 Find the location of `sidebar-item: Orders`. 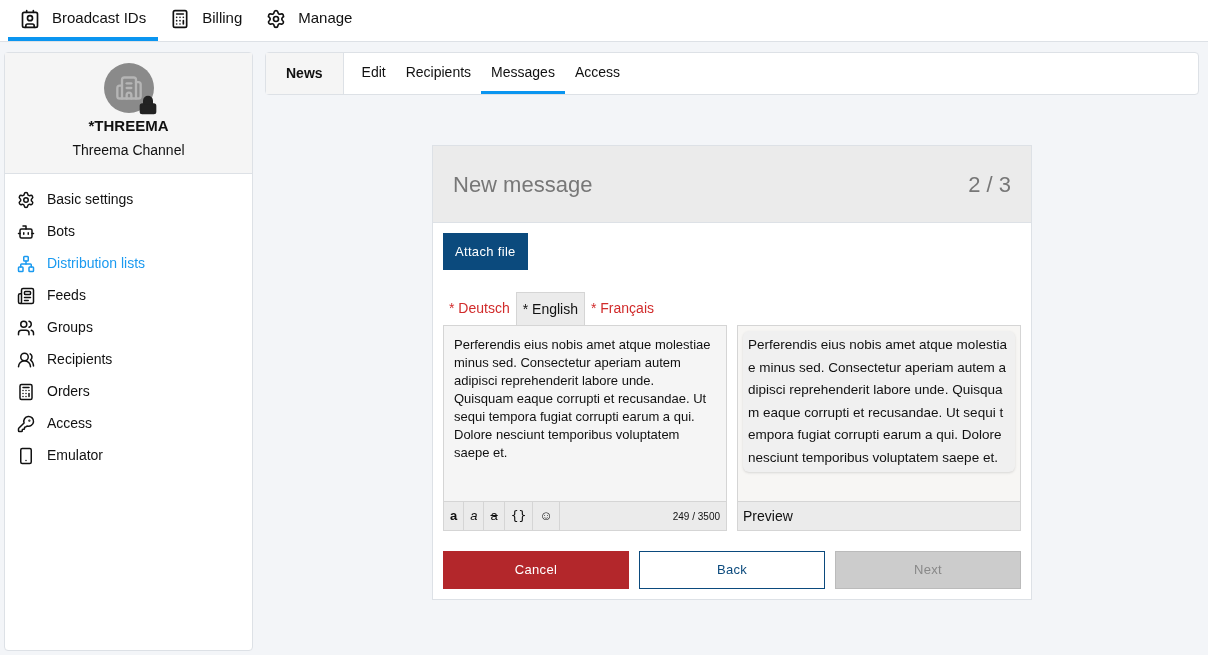

sidebar-item: Orders is located at coordinates (128, 391).